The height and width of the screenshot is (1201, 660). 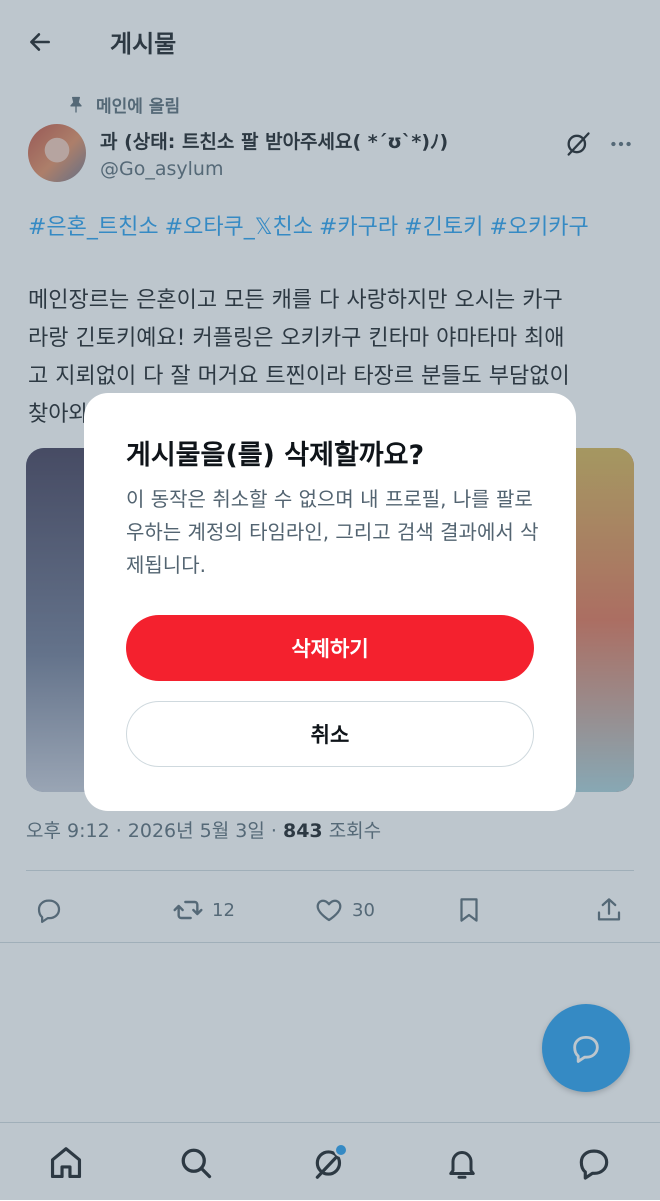 What do you see at coordinates (330, 648) in the screenshot?
I see `delete-button: 삭제하기` at bounding box center [330, 648].